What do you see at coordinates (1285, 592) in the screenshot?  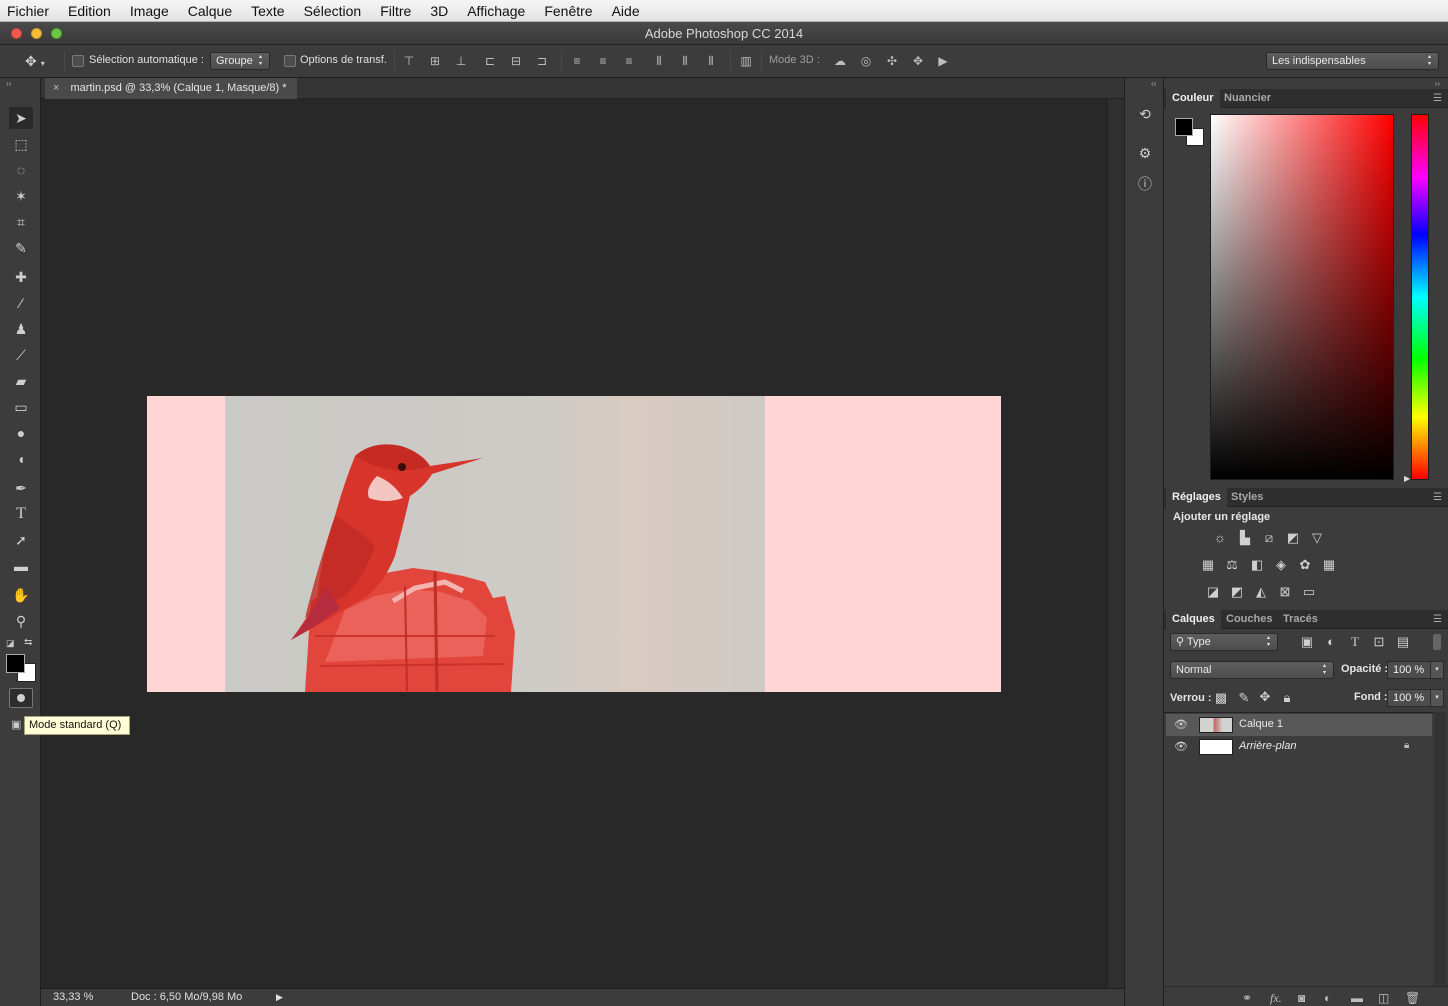 I see `selective-color-icon: ⊠` at bounding box center [1285, 592].